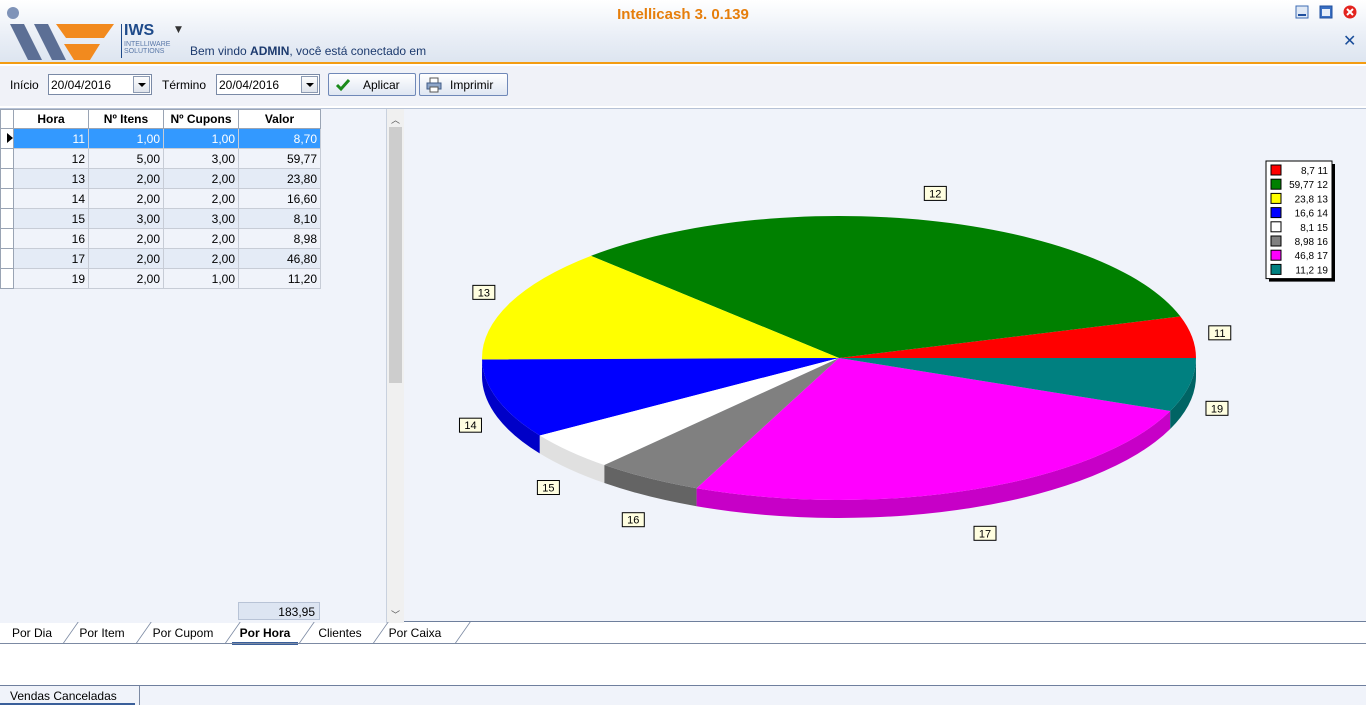 This screenshot has height=705, width=1366. Describe the element at coordinates (395, 119) in the screenshot. I see `scroll-up-icon: ︿` at that location.